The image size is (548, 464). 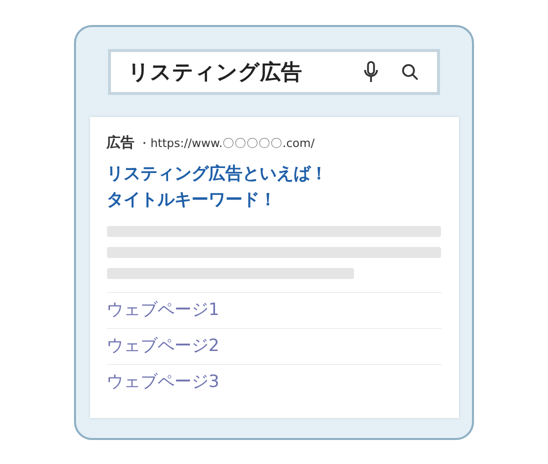 What do you see at coordinates (226, 143) in the screenshot?
I see `ad-url: ・https://www.〇〇〇〇〇.com/` at bounding box center [226, 143].